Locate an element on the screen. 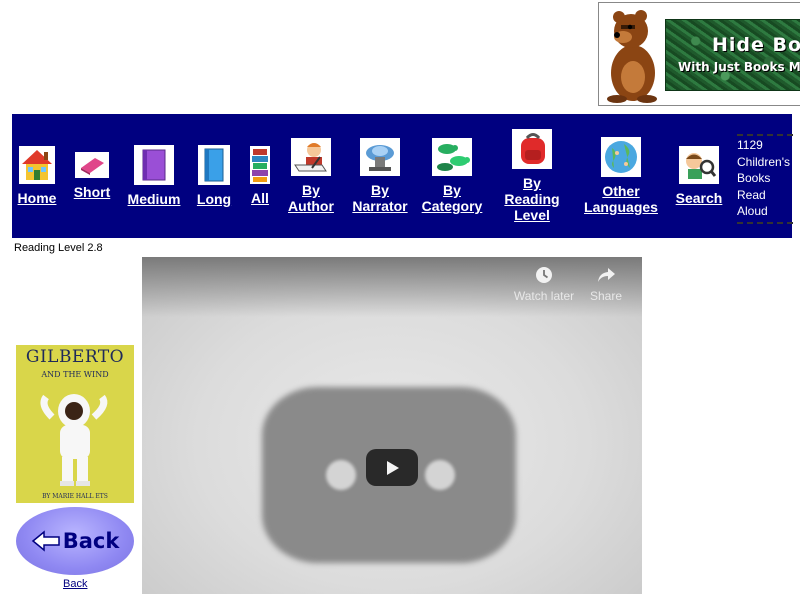 This screenshot has height=594, width=800. share-icon is located at coordinates (606, 275).